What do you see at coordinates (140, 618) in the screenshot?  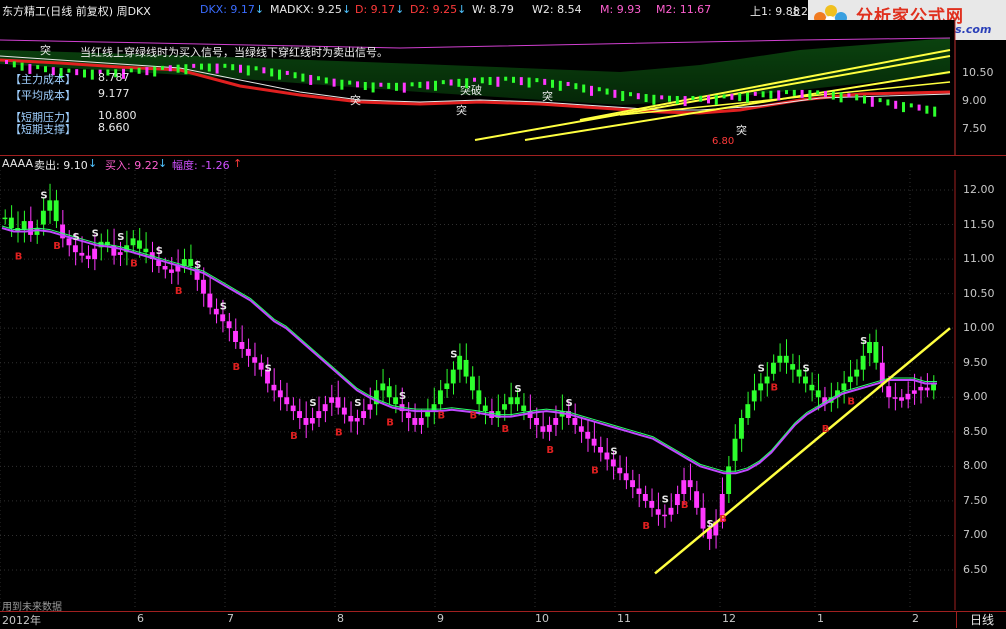 I see `x-tick-label: 6` at bounding box center [140, 618].